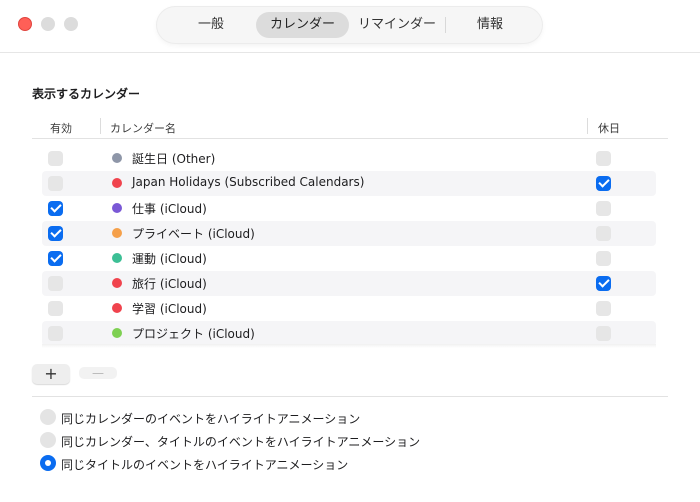 This screenshot has height=502, width=700. What do you see at coordinates (169, 284) in the screenshot?
I see `calendar-name: 旅行 (iCloud)` at bounding box center [169, 284].